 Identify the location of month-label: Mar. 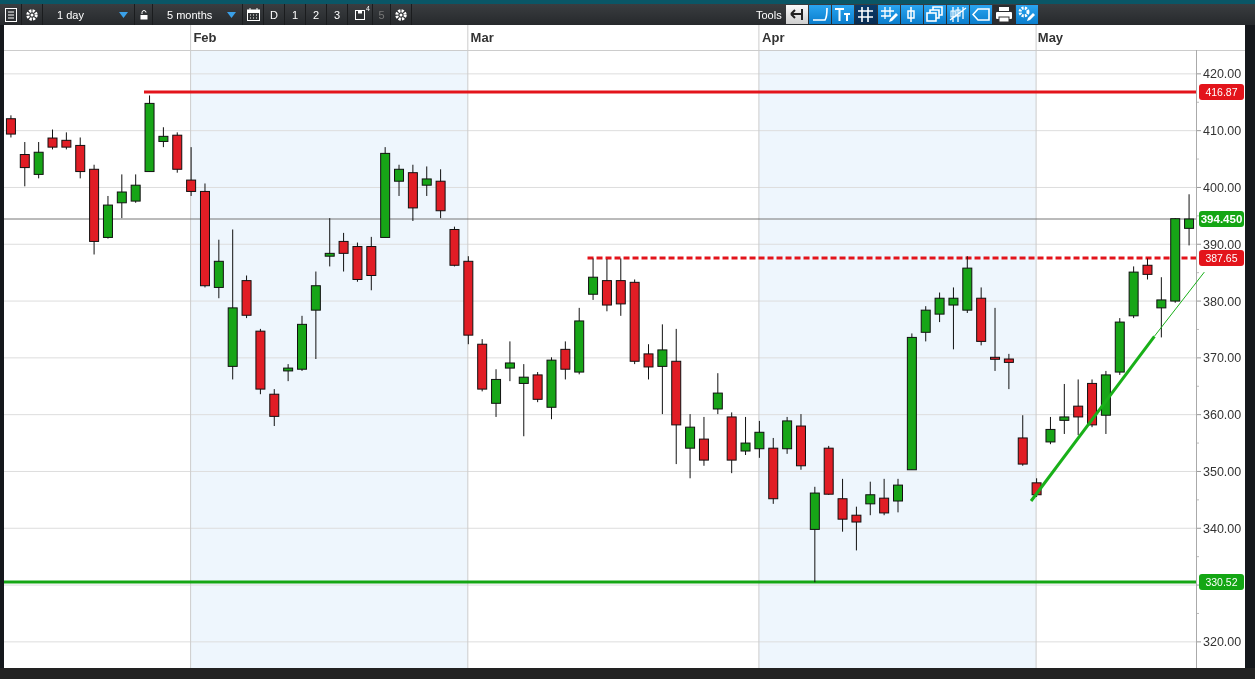
(482, 37).